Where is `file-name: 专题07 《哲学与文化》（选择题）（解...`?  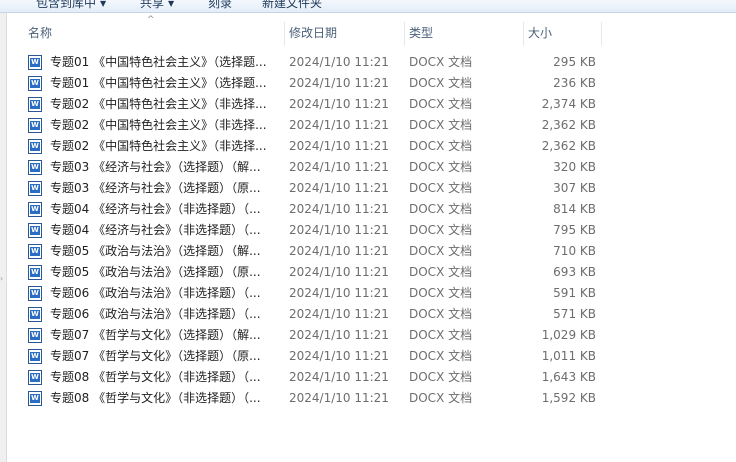
file-name: 专题07 《哲学与文化》（选择题）（解... is located at coordinates (155, 335).